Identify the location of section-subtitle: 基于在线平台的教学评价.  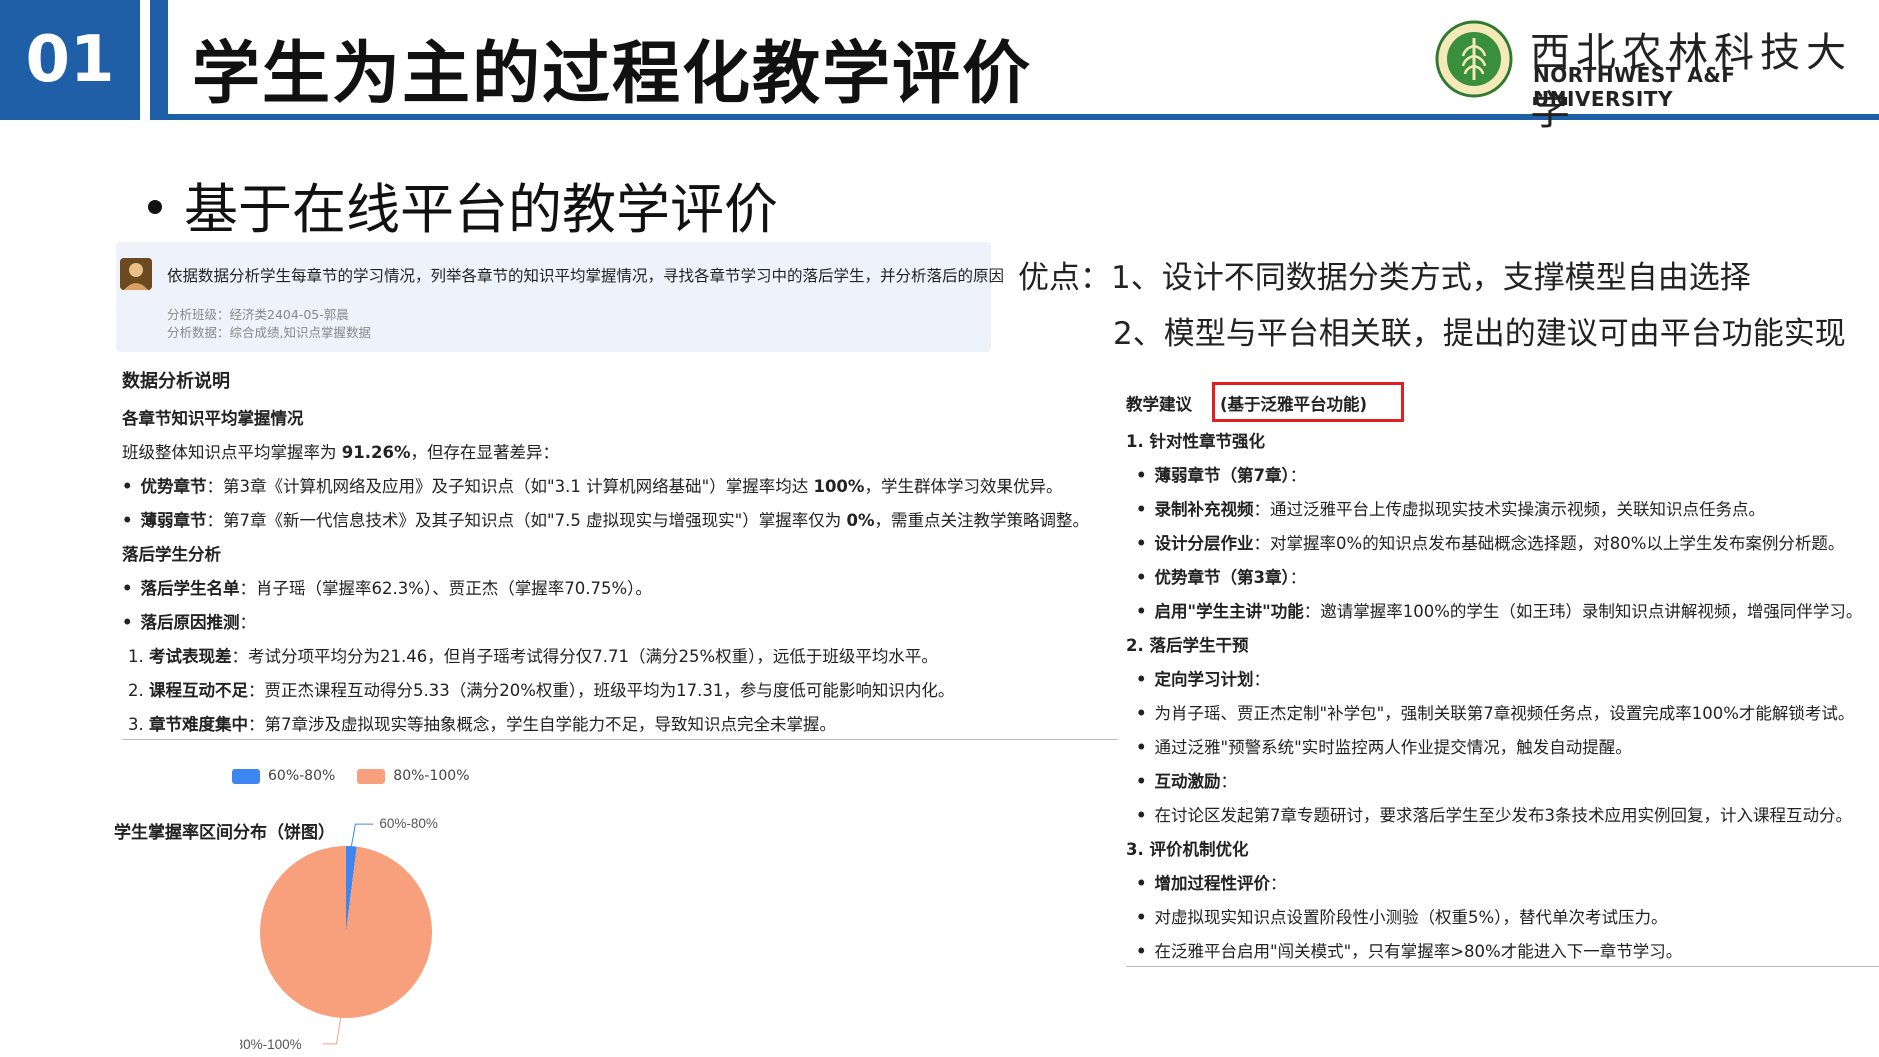
(463, 204).